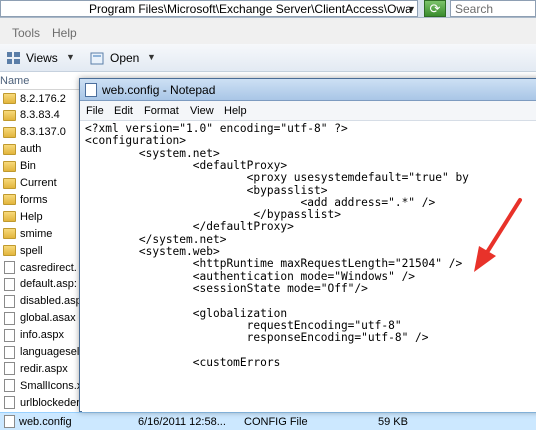  Describe the element at coordinates (14, 81) in the screenshot. I see `column-name-header: Name` at that location.